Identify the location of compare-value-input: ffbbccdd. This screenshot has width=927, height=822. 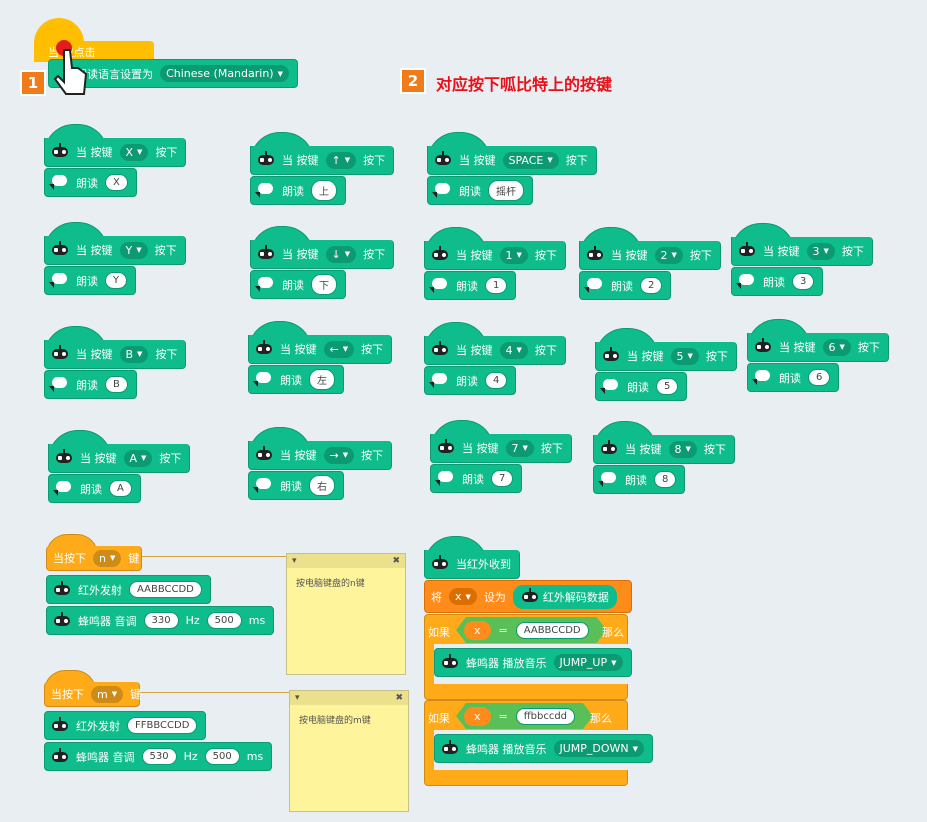
(545, 716).